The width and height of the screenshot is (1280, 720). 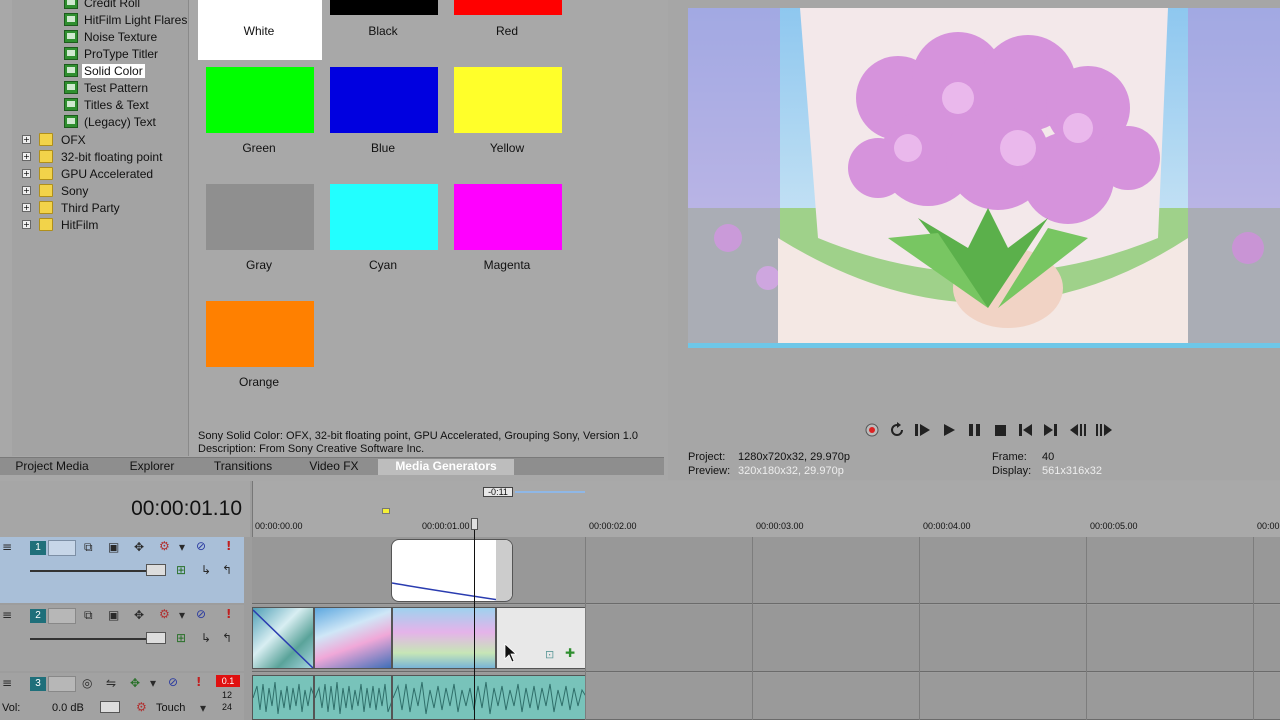 What do you see at coordinates (135, 683) in the screenshot?
I see `track-fx-icon: ✥` at bounding box center [135, 683].